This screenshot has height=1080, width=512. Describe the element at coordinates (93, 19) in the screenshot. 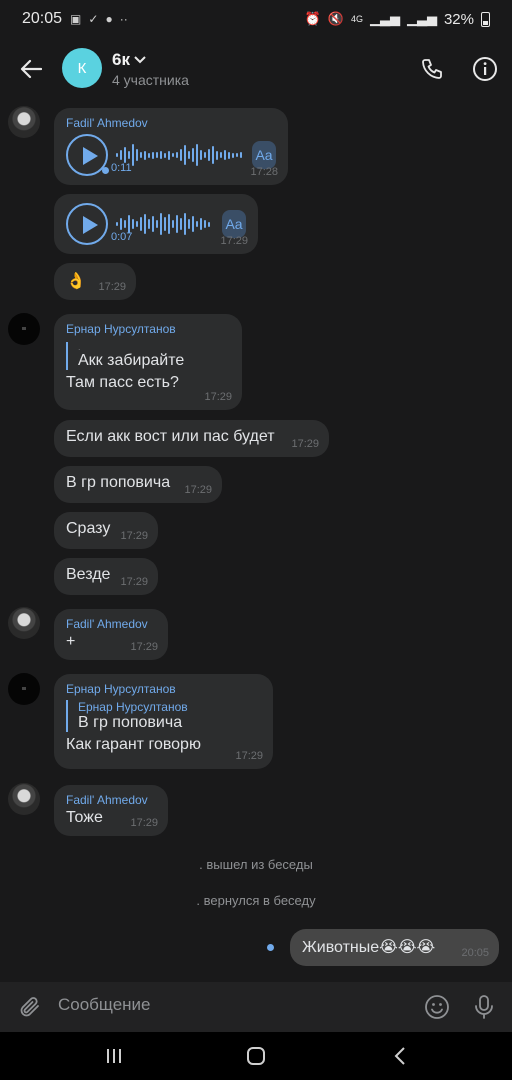

I see `check-icon: ✓` at that location.